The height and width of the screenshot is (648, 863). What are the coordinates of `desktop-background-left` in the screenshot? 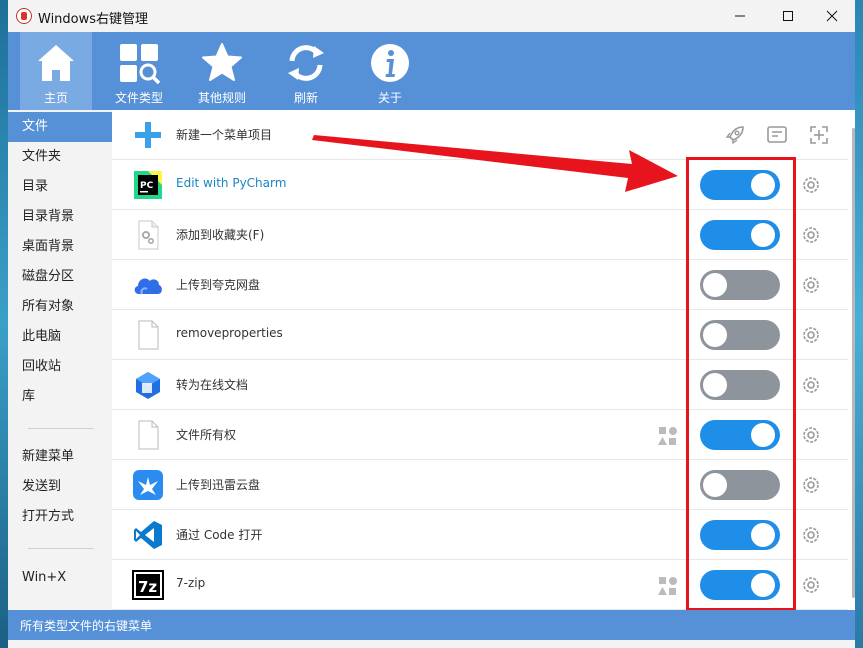 It's located at (4, 324).